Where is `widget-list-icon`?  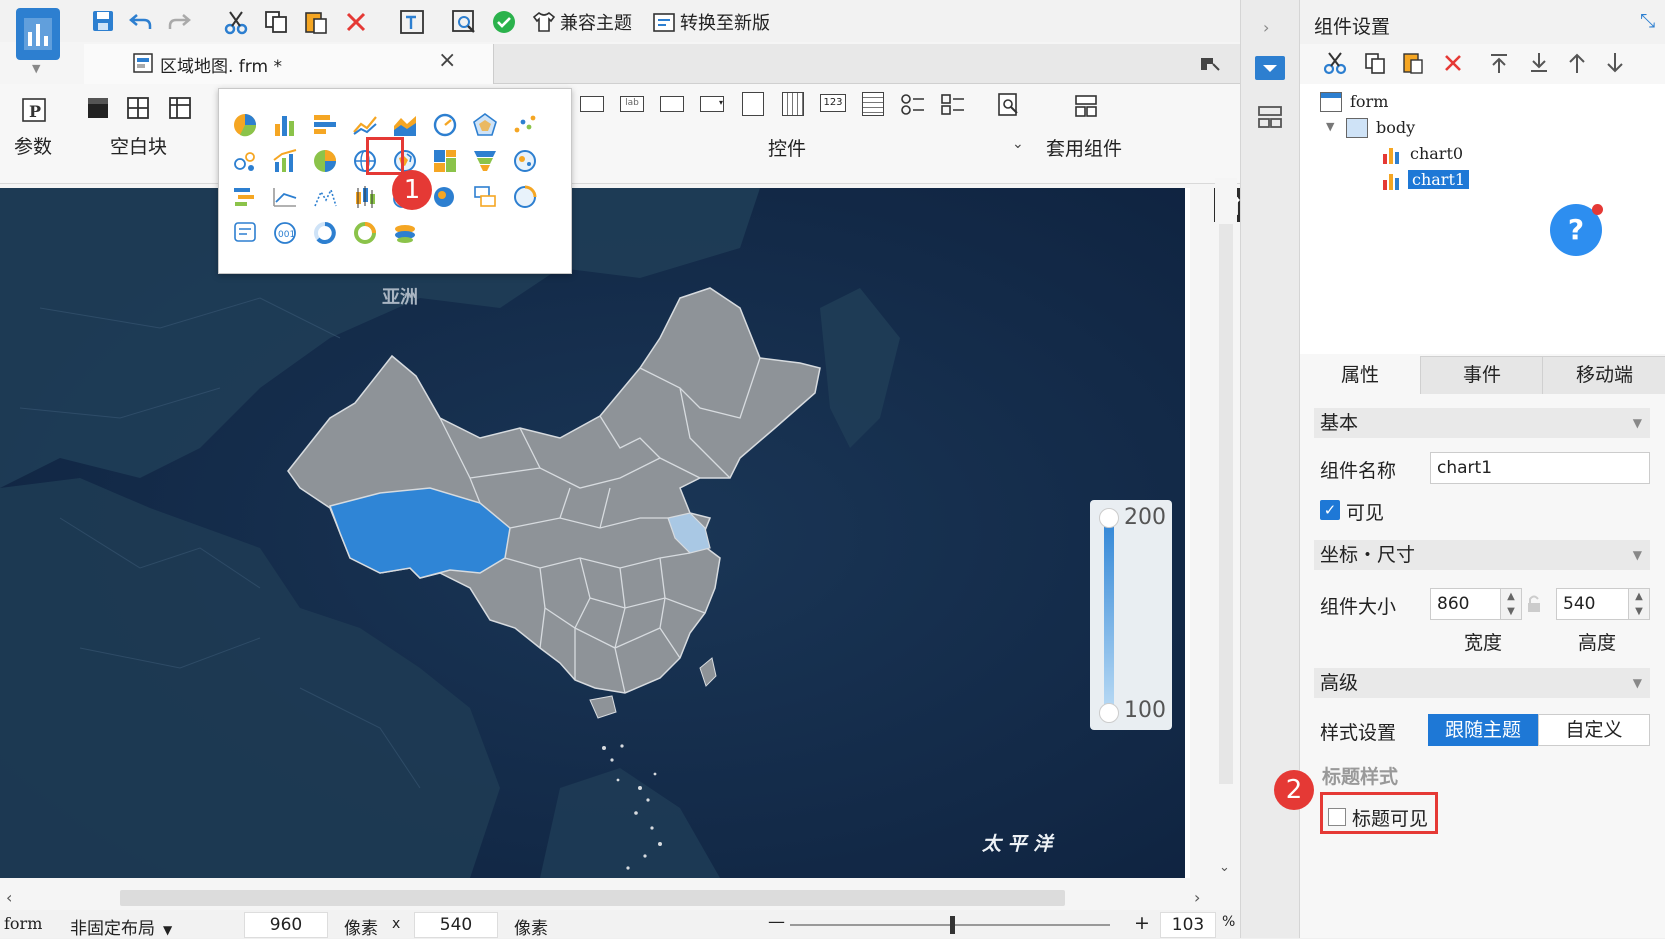
widget-list-icon is located at coordinates (753, 104).